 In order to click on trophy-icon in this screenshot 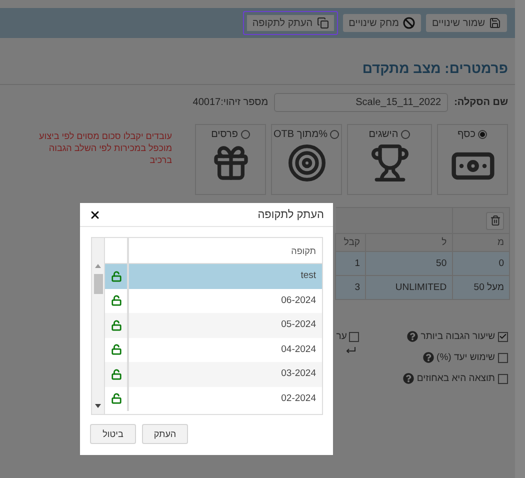, I will do `click(390, 163)`.